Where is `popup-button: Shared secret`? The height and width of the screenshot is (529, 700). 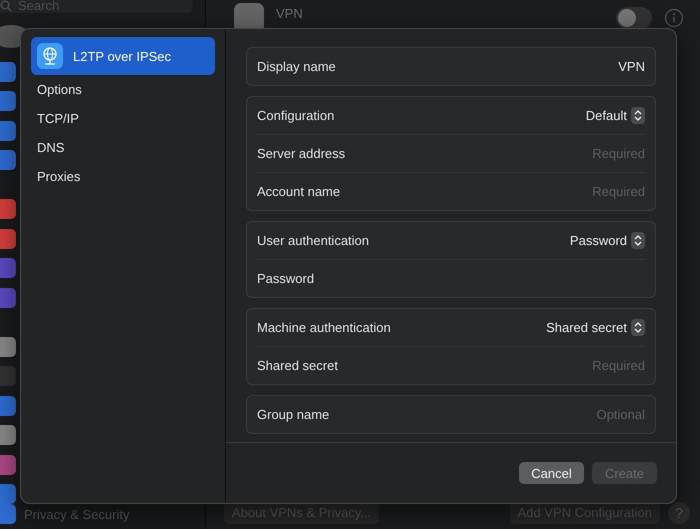 popup-button: Shared secret is located at coordinates (595, 327).